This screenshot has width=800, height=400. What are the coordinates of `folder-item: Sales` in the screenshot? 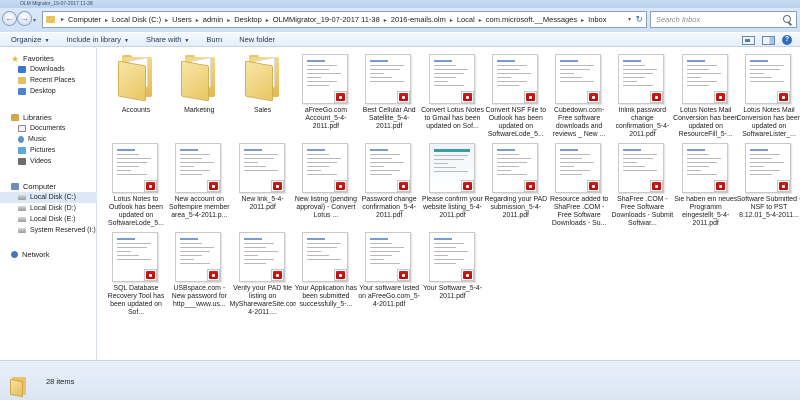 It's located at (263, 95).